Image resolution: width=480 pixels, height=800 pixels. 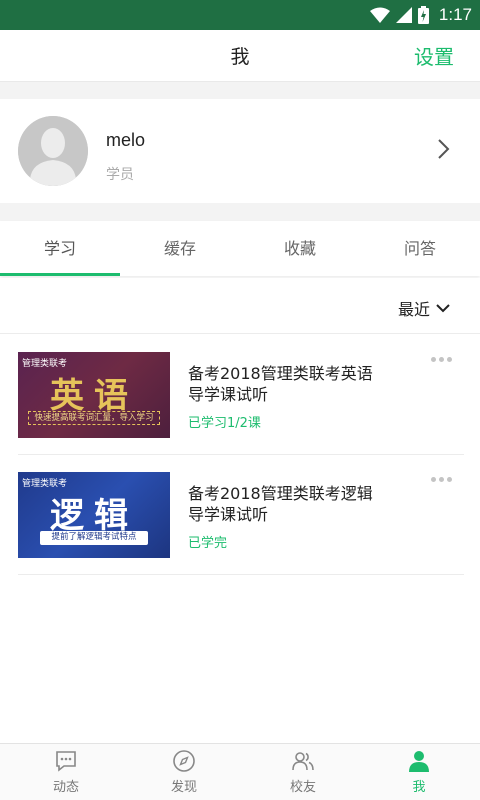 I want to click on tab-study: 学习, so click(x=60, y=248).